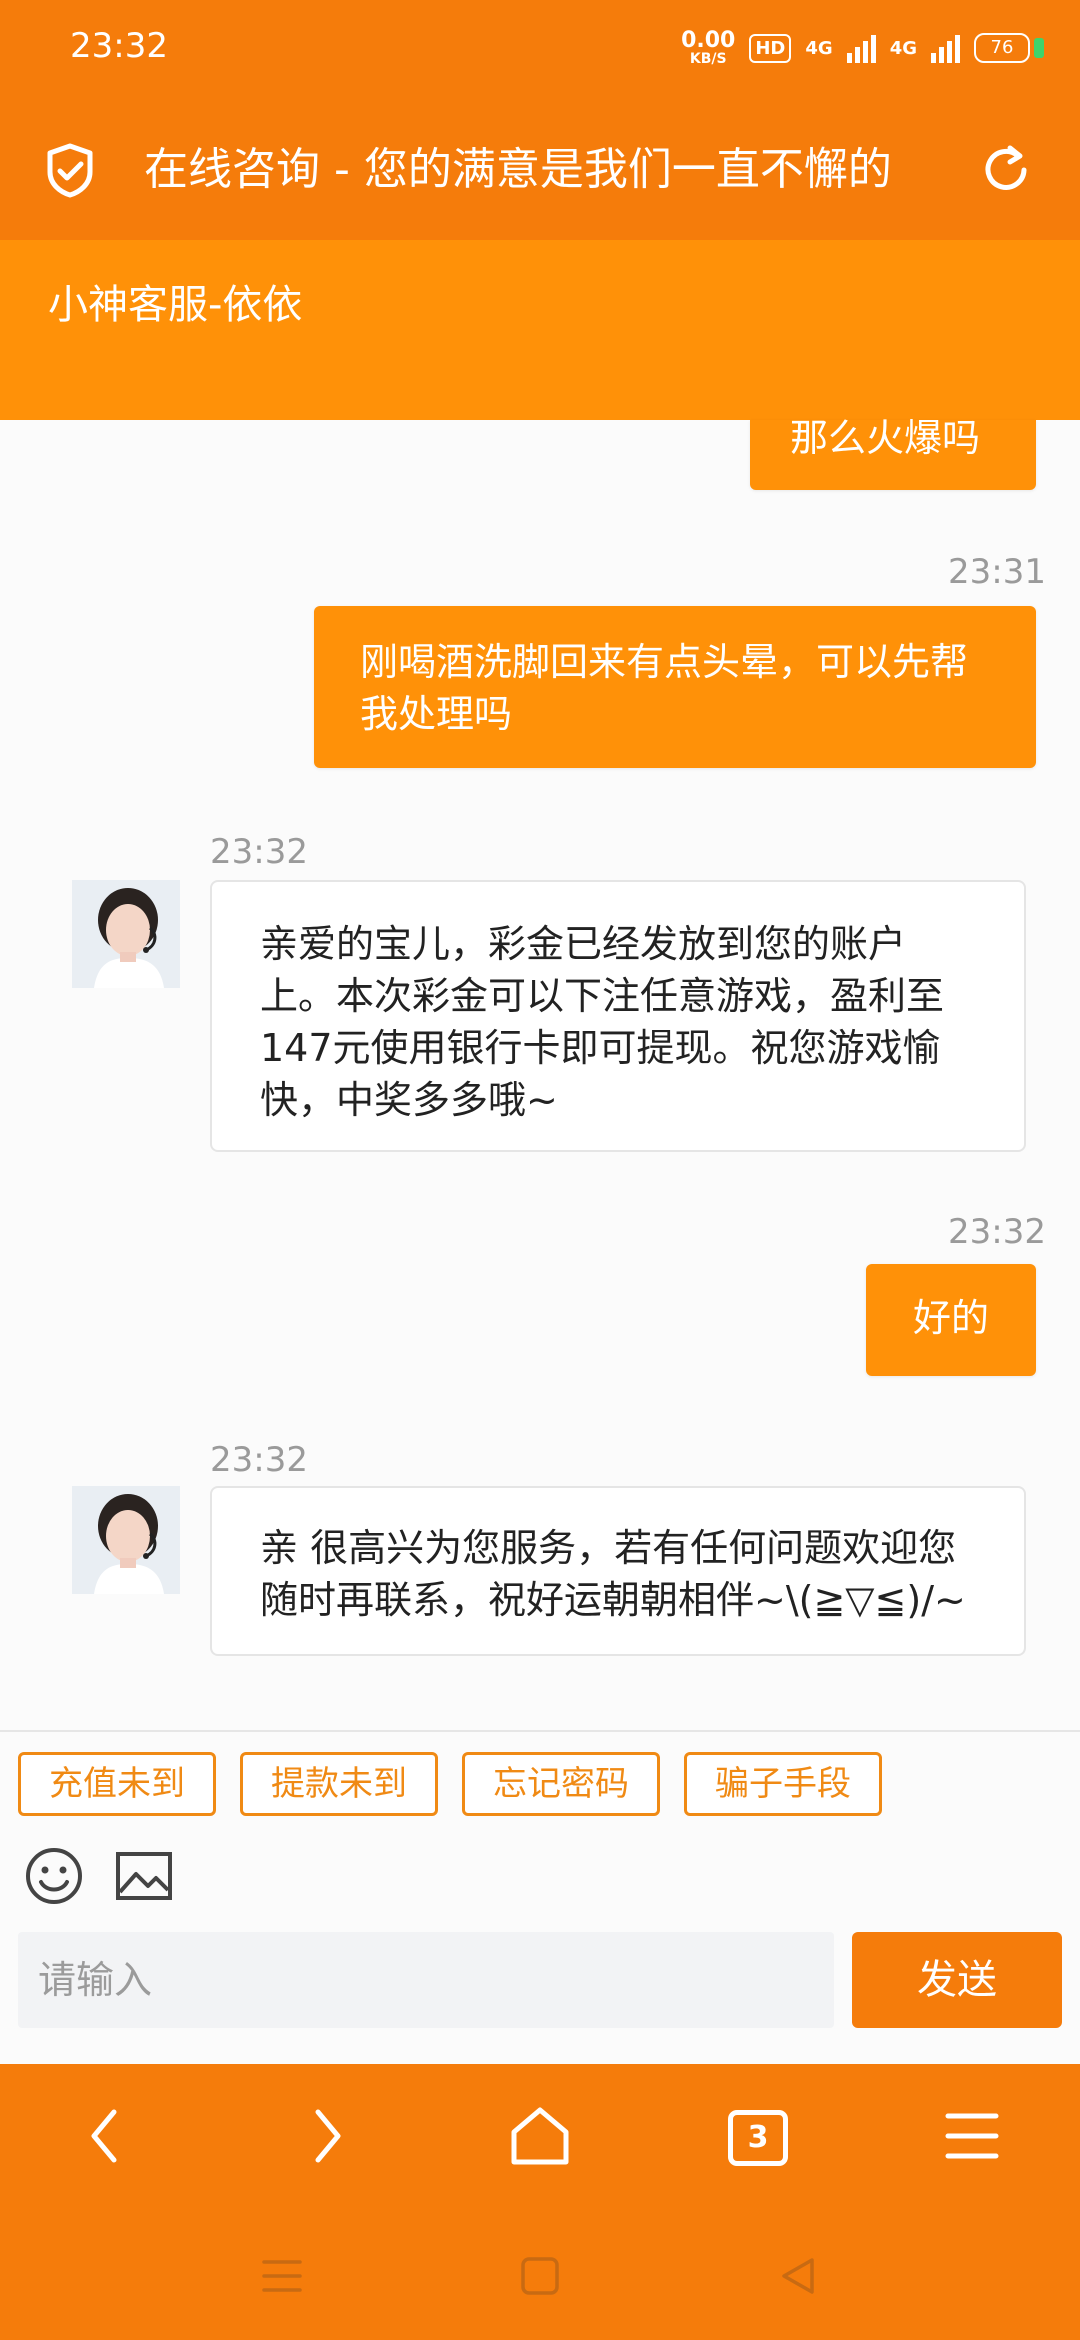 The width and height of the screenshot is (1080, 2340). I want to click on hd-voice-icon: HD, so click(770, 48).